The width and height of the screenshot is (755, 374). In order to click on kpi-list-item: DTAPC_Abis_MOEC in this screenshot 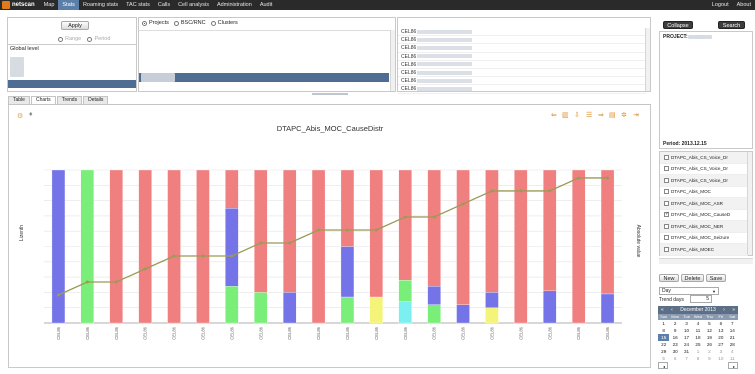, I will do `click(704, 250)`.